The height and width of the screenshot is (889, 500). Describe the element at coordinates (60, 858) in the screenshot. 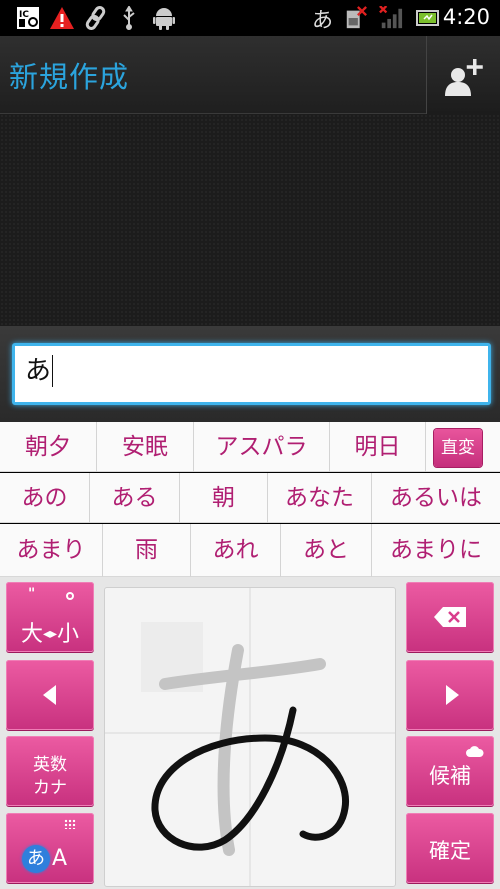

I see `alpha-mode-label: A` at that location.